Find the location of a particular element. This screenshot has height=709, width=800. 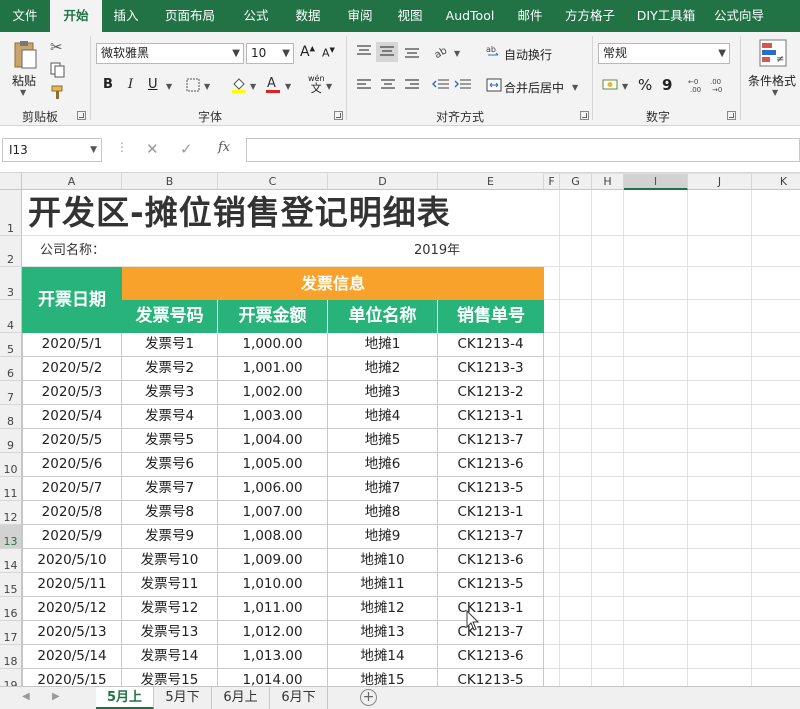

cell-unit-name: 地摊8 is located at coordinates (383, 513).